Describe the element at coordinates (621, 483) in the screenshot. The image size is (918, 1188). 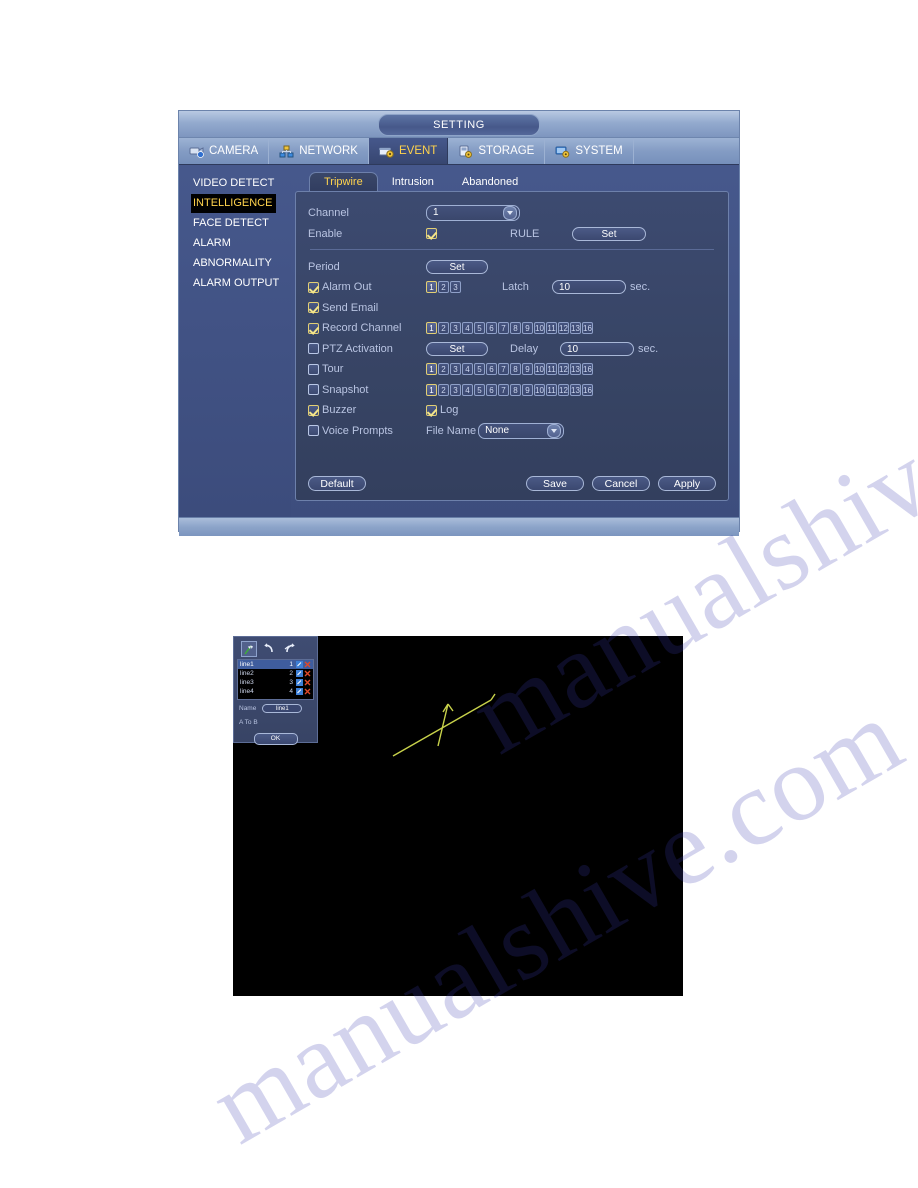
I see `cancel-button: Cancel` at that location.